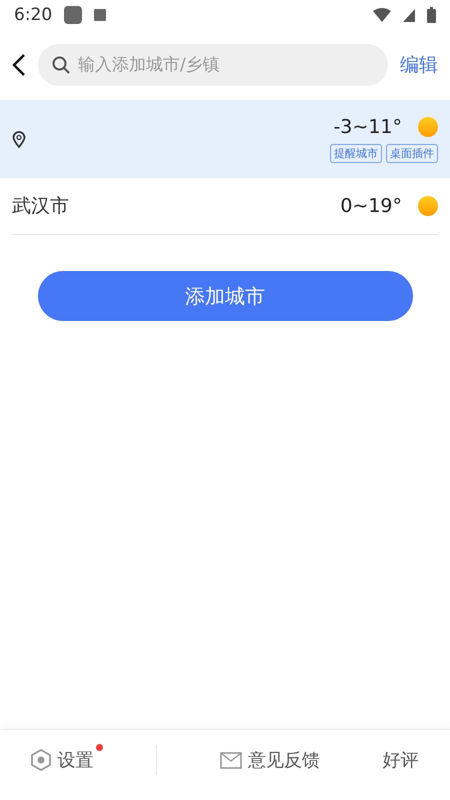 This screenshot has width=450, height=800. What do you see at coordinates (33, 15) in the screenshot?
I see `status-time: 6:20` at bounding box center [33, 15].